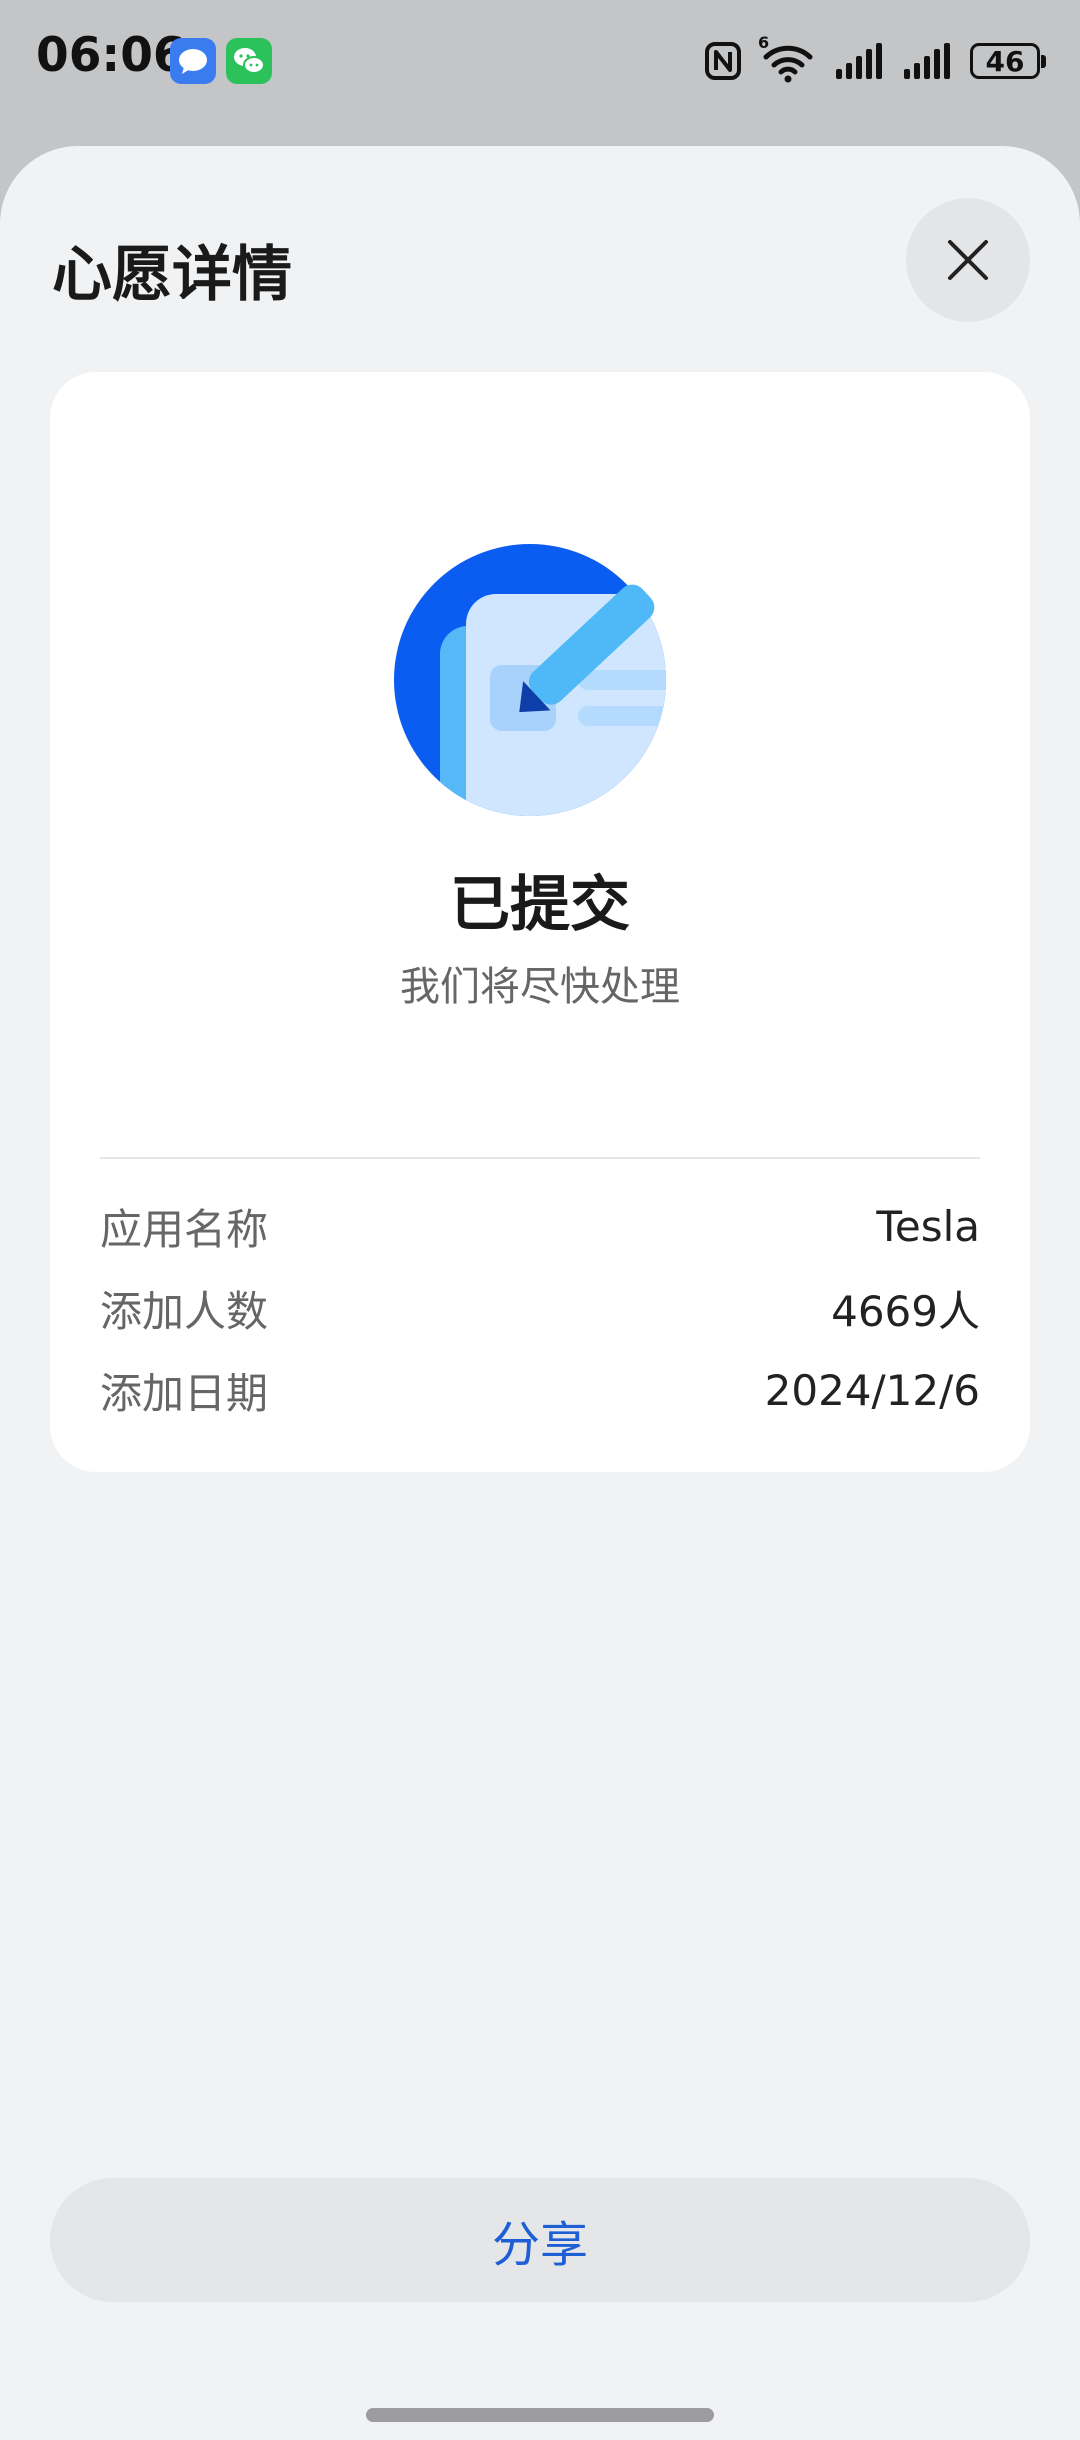  What do you see at coordinates (193, 61) in the screenshot?
I see `message-icon` at bounding box center [193, 61].